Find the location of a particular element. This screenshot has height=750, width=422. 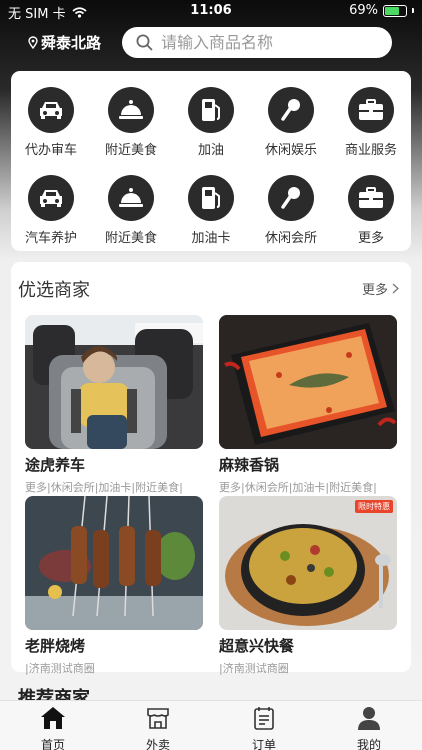

merchant-card: 途虎养车 更多|休闲会所|加油卡|附近美食| is located at coordinates (114, 405).